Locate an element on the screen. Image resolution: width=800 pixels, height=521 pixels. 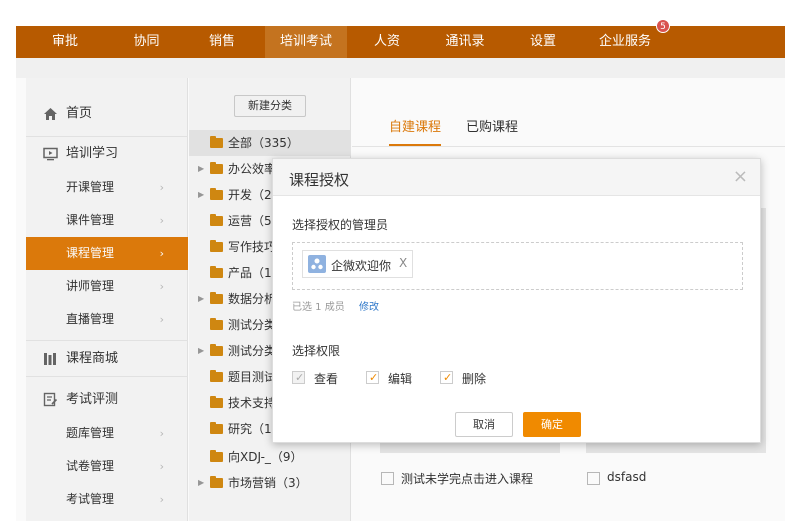
nav-item-settings: 设置 is located at coordinates (543, 42).